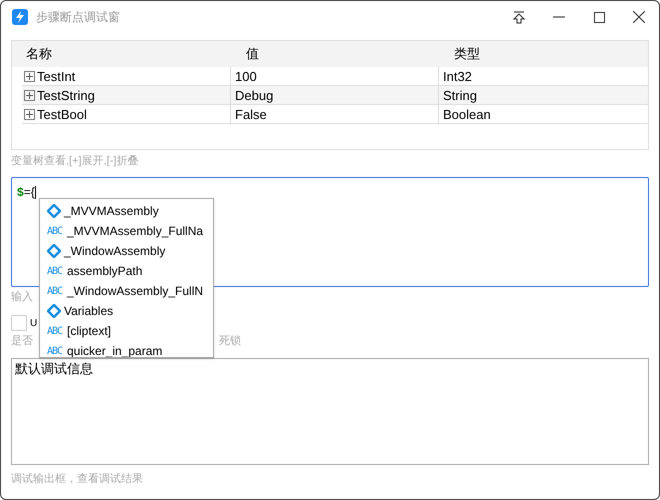  I want to click on completion-item: ABC [cliptext], so click(126, 331).